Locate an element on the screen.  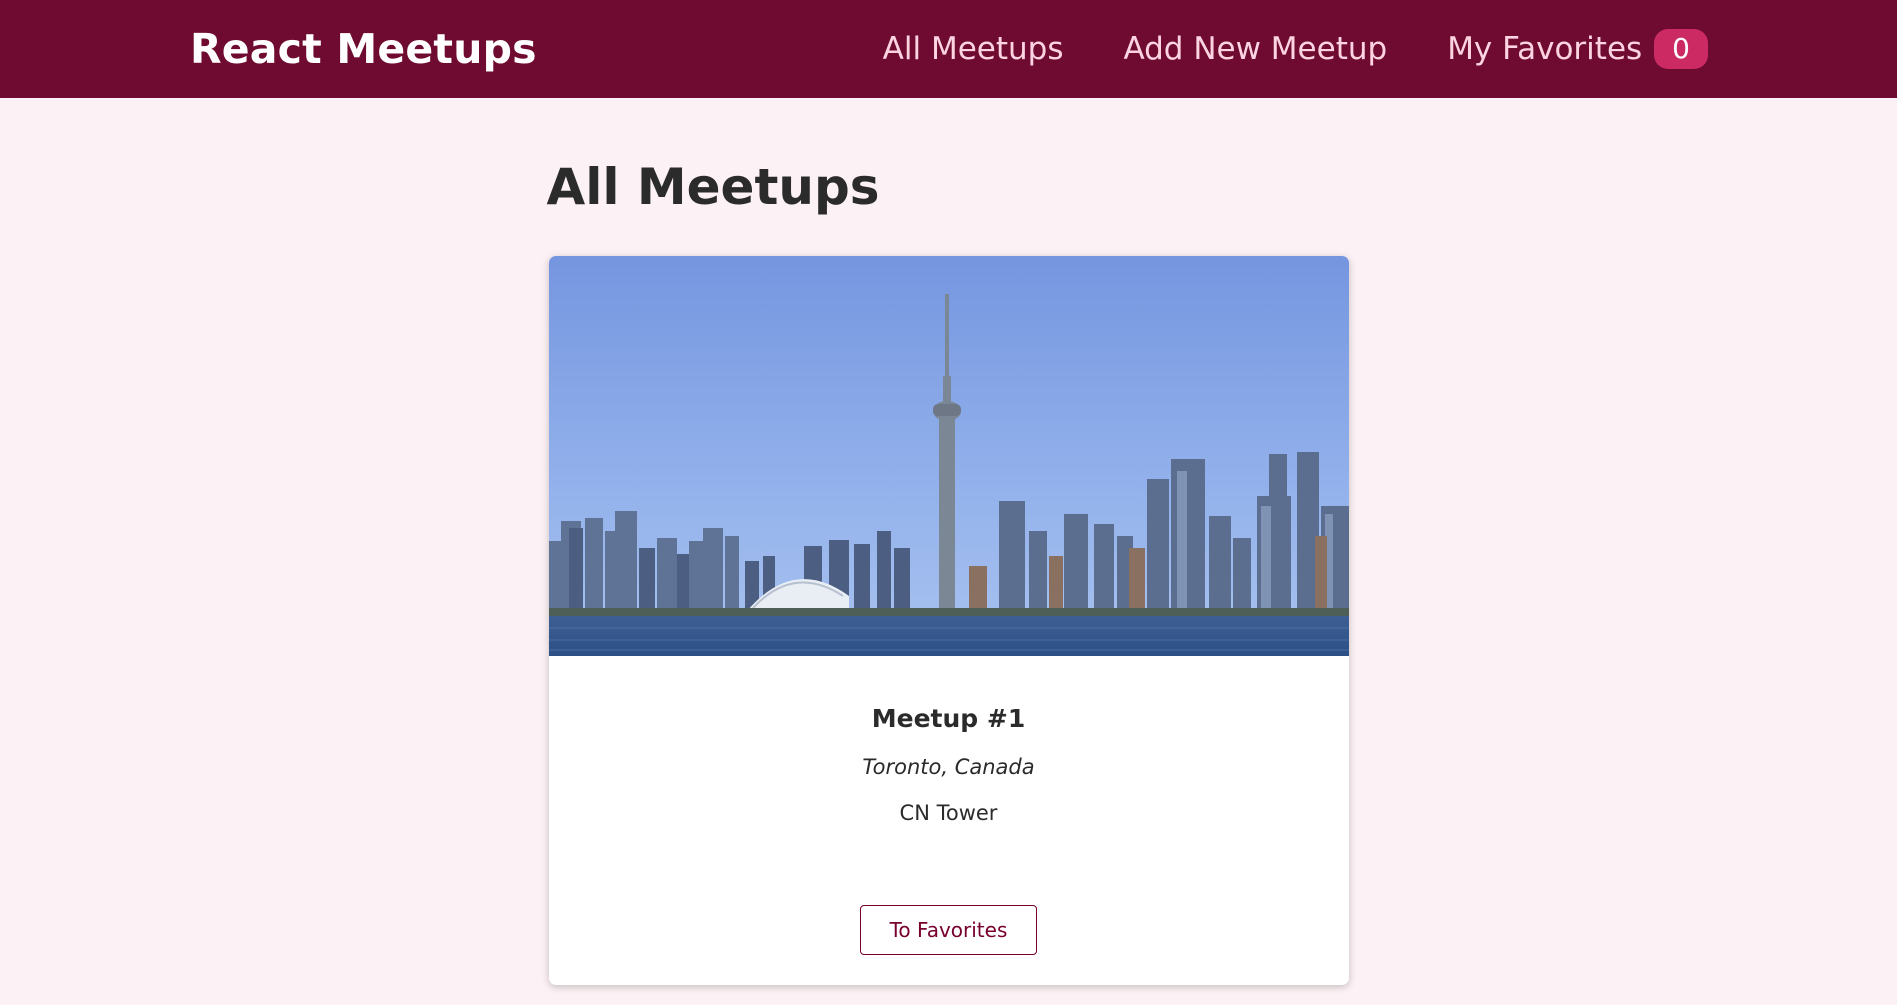
nav-link-add-new-meetup: Add New Meetup is located at coordinates (1255, 49).